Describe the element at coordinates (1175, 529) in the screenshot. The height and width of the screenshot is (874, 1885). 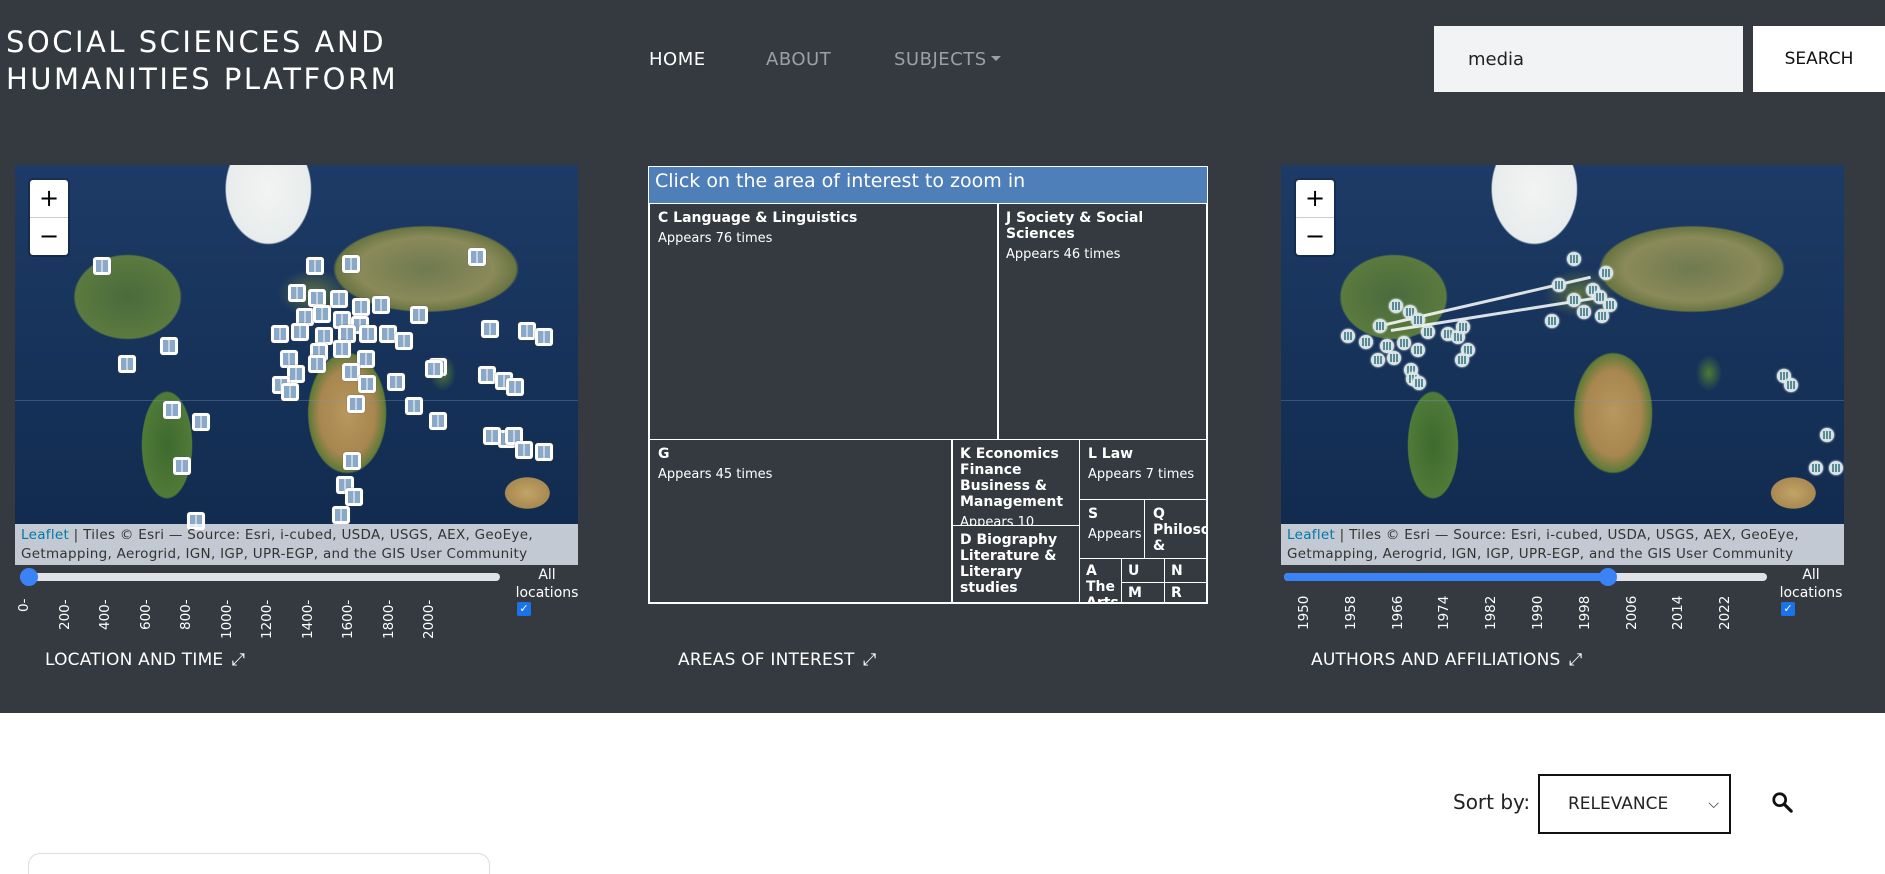
I see `treemap-cell-q: Q Philoso &` at that location.